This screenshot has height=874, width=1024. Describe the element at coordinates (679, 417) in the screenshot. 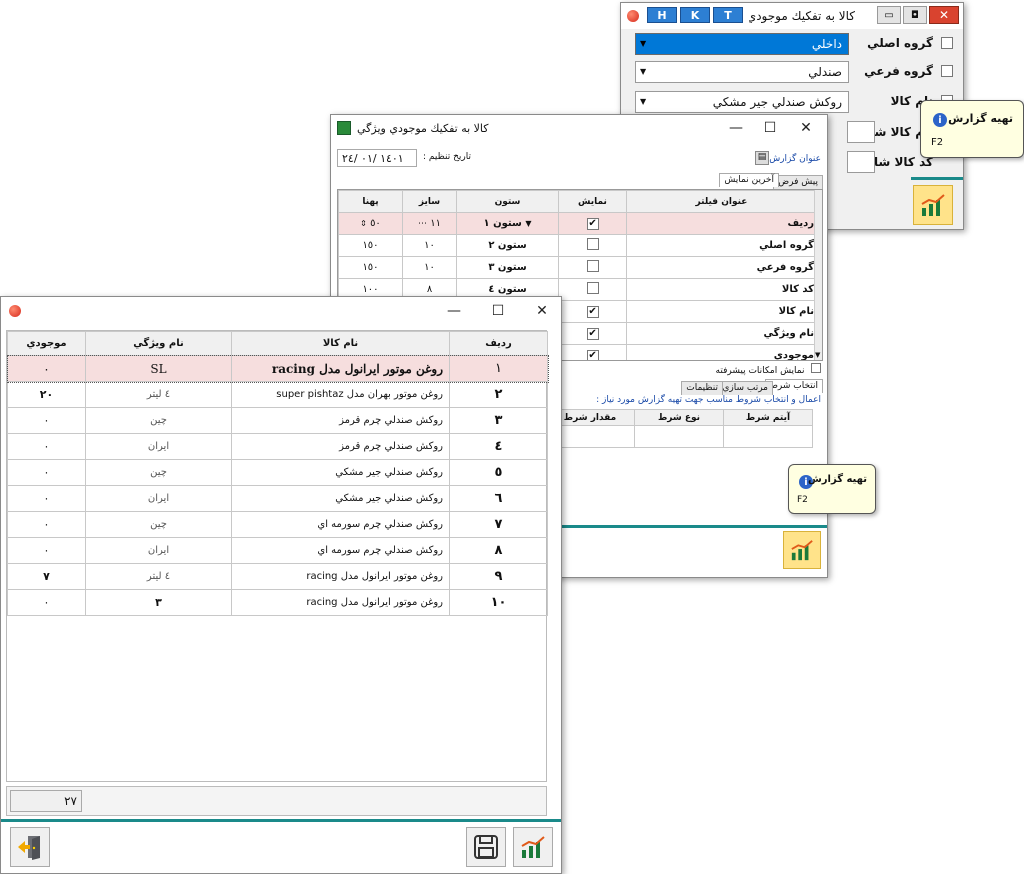

I see `cond-header-type: نوع شرط` at that location.